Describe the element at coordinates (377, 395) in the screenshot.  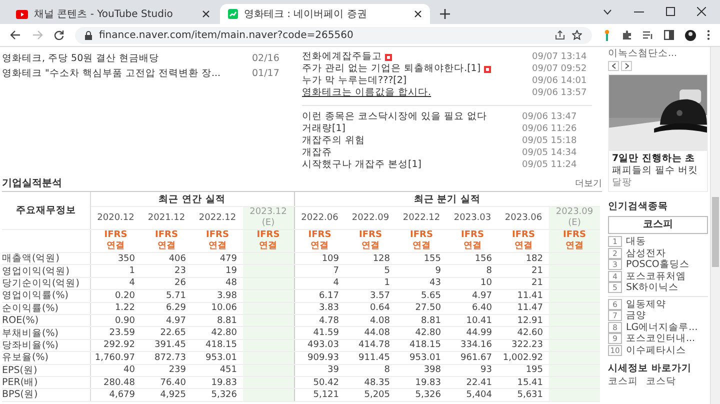
I see `table-cell: 5,205` at that location.